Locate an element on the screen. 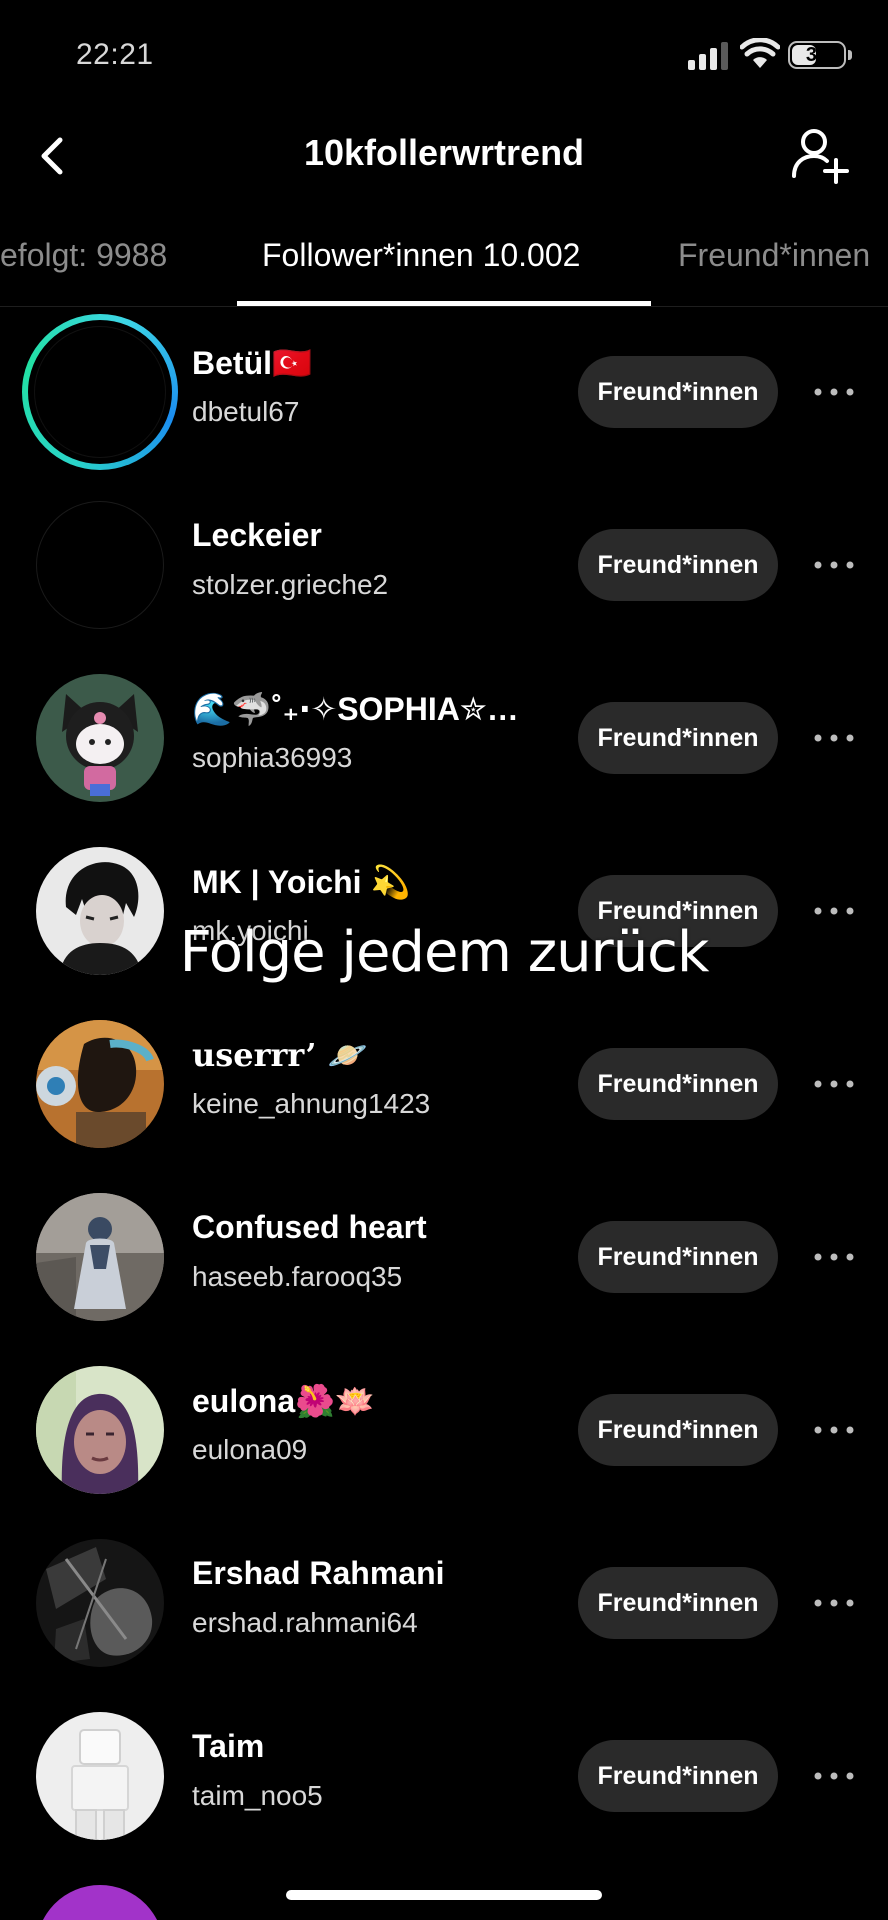 Image resolution: width=888 pixels, height=1920 pixels. story-ring is located at coordinates (100, 392).